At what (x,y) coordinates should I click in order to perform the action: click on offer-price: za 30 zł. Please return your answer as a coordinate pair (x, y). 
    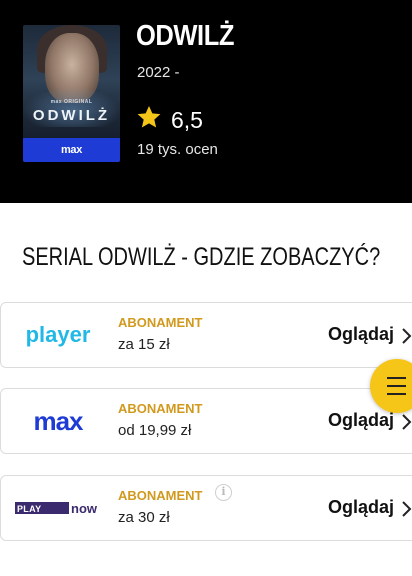
    Looking at the image, I should click on (144, 517).